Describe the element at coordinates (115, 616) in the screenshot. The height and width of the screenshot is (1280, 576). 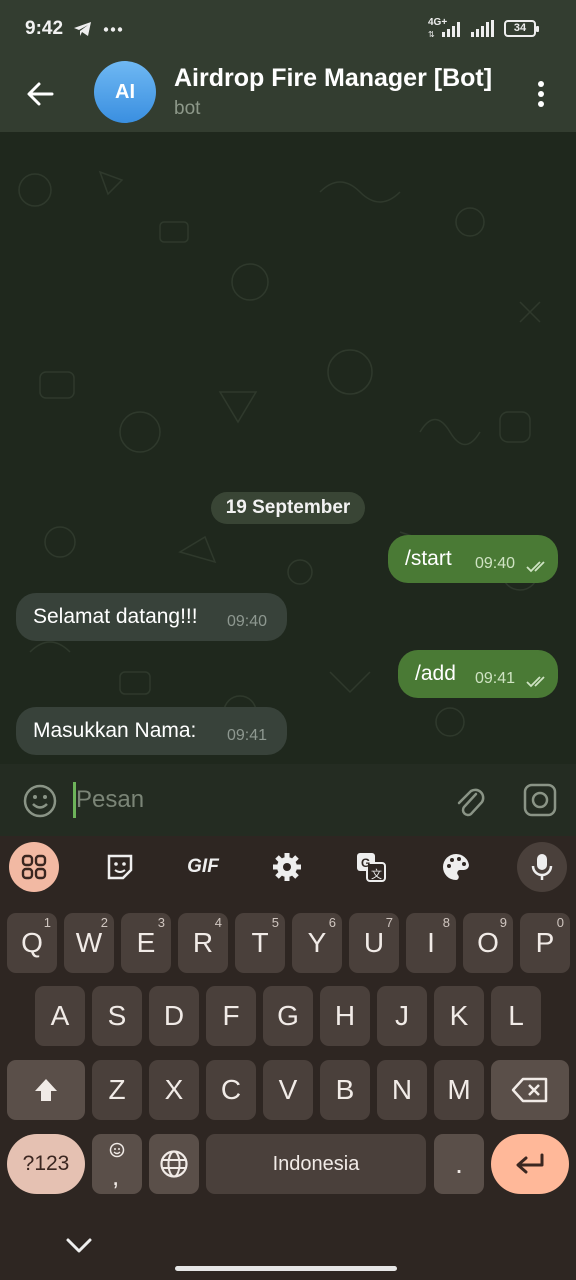
I see `message-text: Selamat datang!!!` at that location.